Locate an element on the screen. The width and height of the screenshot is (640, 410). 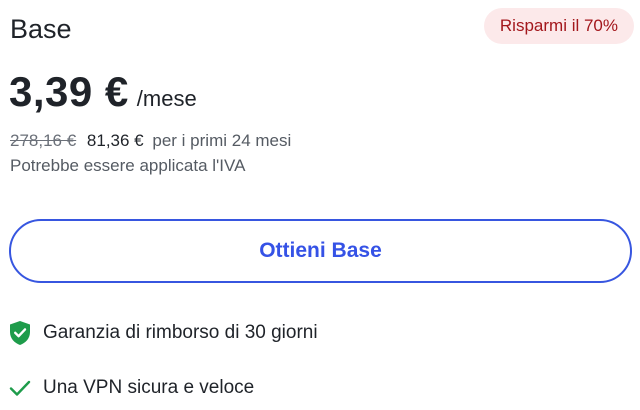
feature-label: Garanzia di rimborso di 30 giorni is located at coordinates (180, 332).